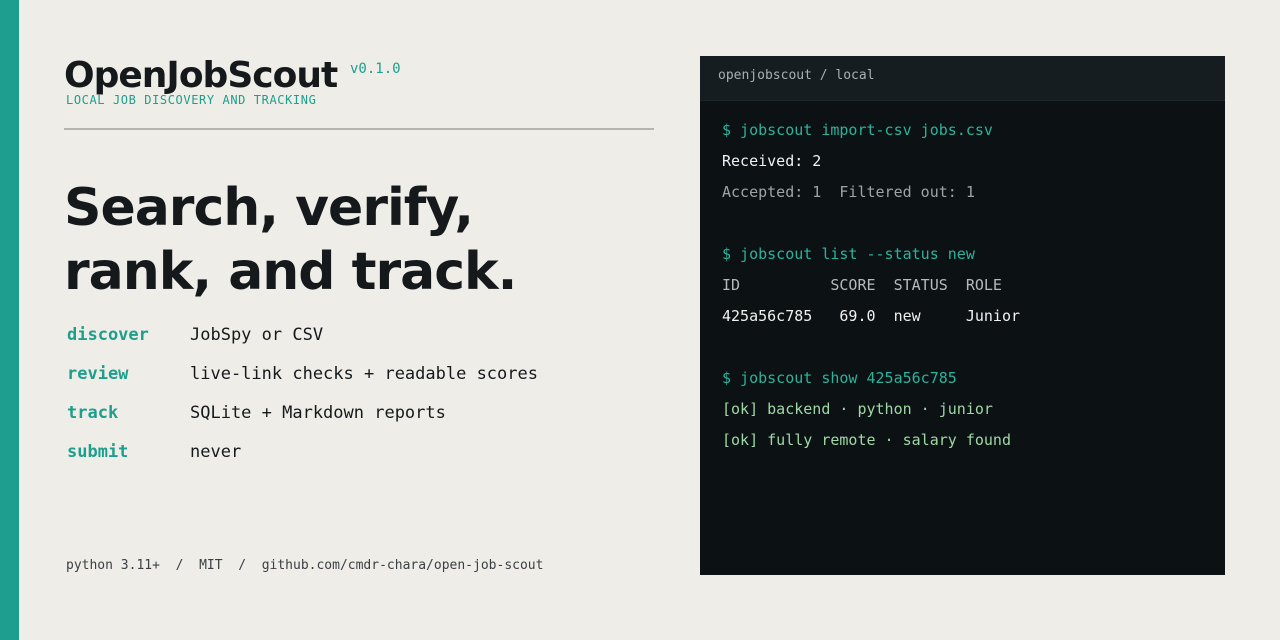 Image resolution: width=1280 pixels, height=640 pixels. Describe the element at coordinates (98, 374) in the screenshot. I see `feature-key: review` at that location.